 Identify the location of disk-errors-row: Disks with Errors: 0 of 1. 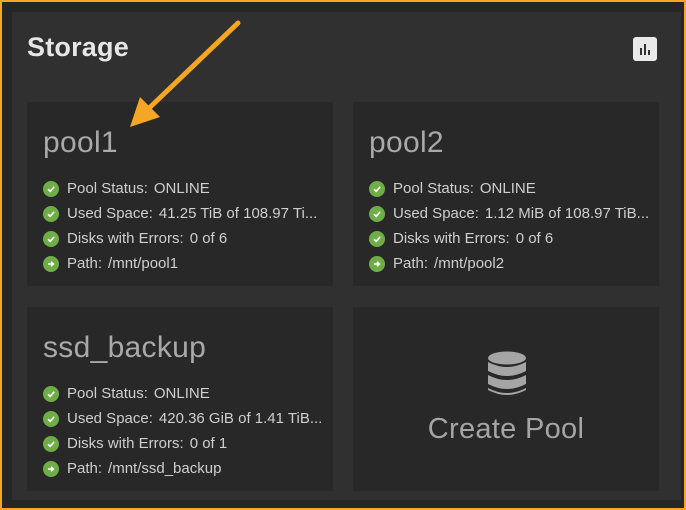
(182, 443).